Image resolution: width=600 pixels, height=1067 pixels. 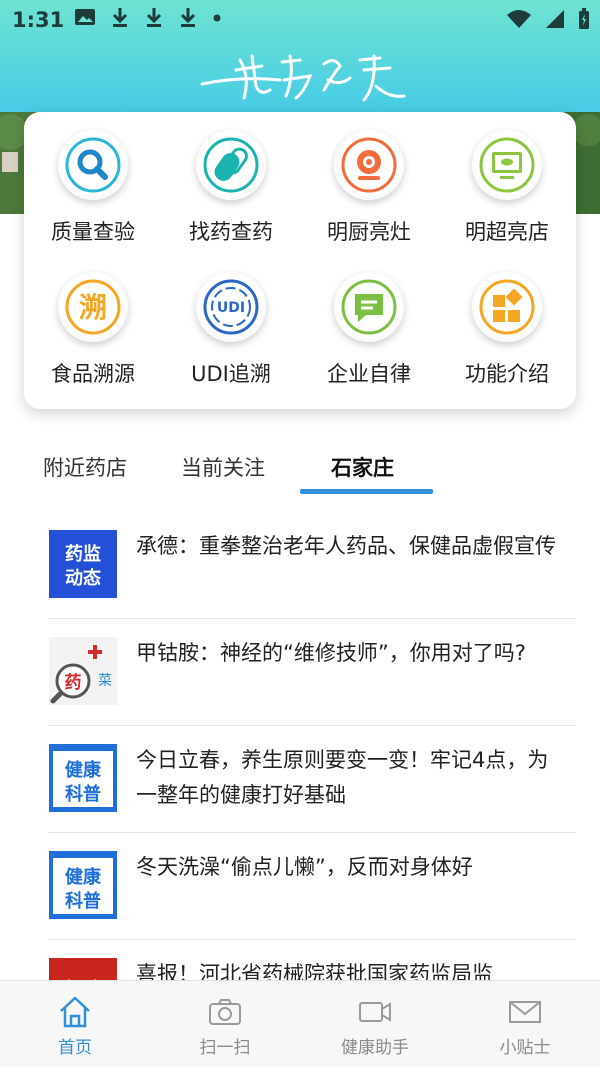 I want to click on action-label: UDI追溯, so click(x=231, y=374).